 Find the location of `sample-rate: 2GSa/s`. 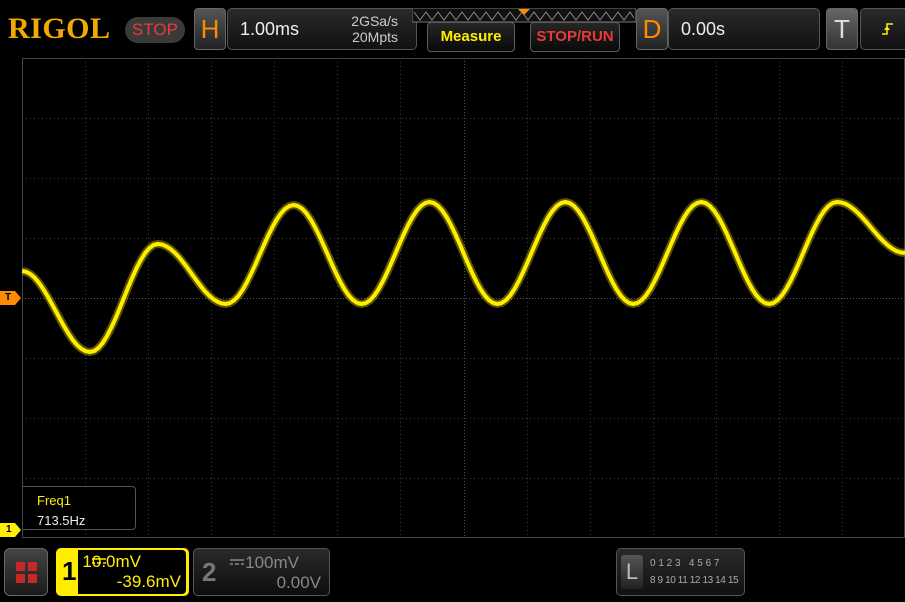

sample-rate: 2GSa/s is located at coordinates (374, 21).